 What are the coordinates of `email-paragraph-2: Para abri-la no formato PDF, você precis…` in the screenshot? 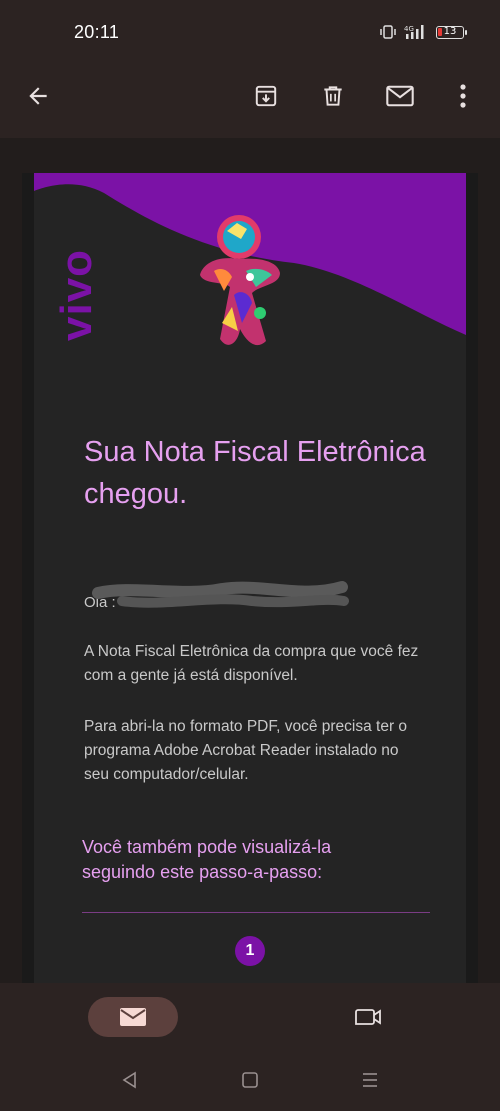 It's located at (246, 750).